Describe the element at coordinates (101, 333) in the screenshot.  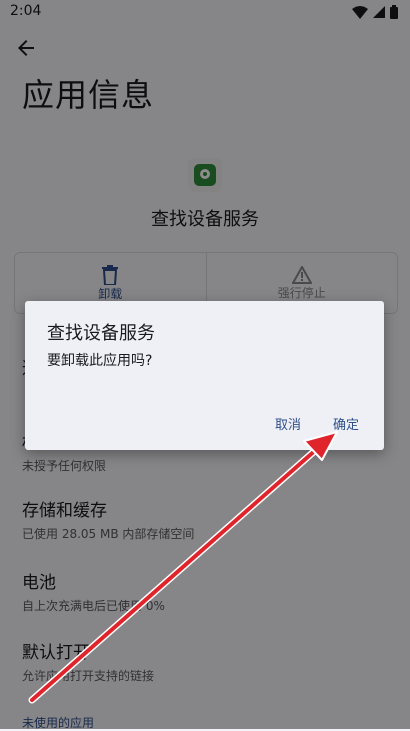
I see `dialog-title: 查找设备服务` at that location.